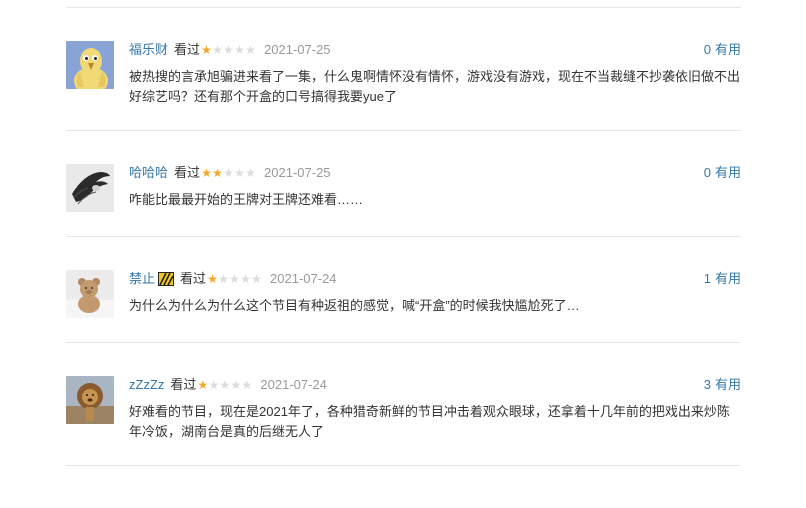 The image size is (806, 508). I want to click on comment-meta: 福乐财 看过 ★ ★ ★ ★ ★ 2021-07-25, so click(230, 50).